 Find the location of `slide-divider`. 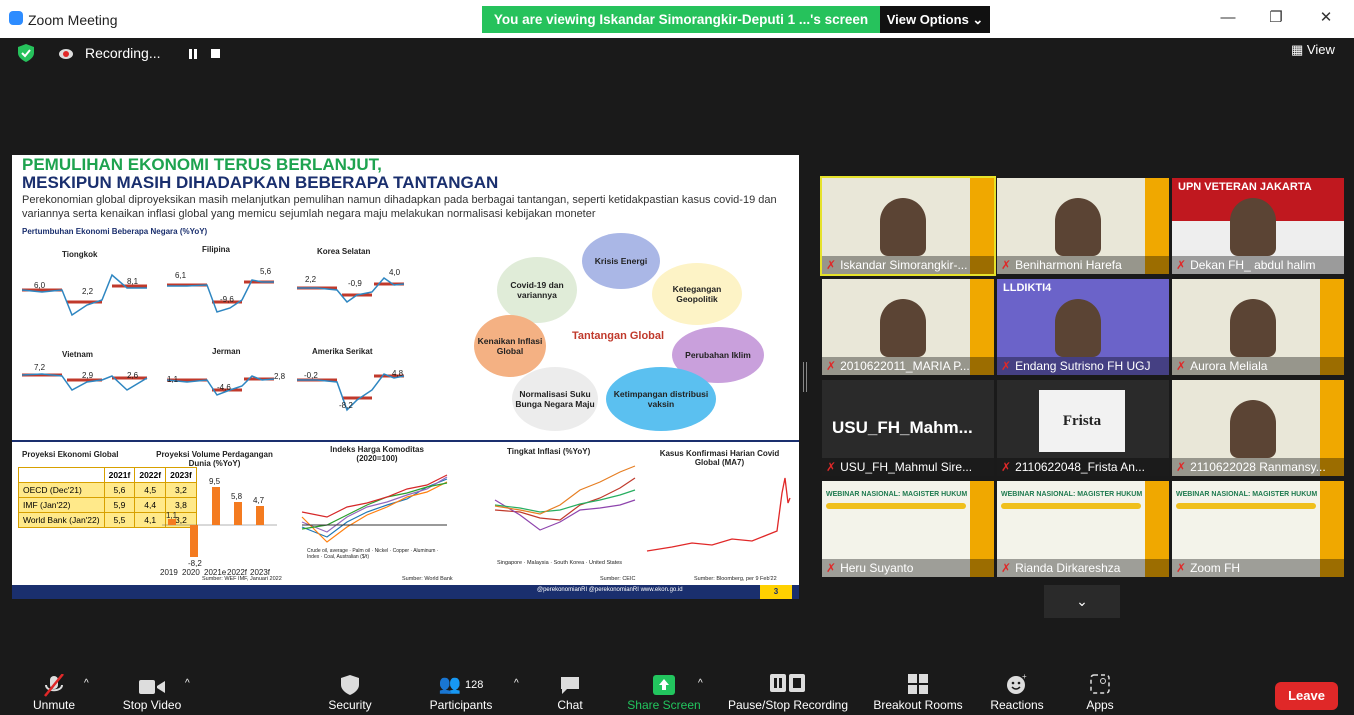

slide-divider is located at coordinates (405, 441).